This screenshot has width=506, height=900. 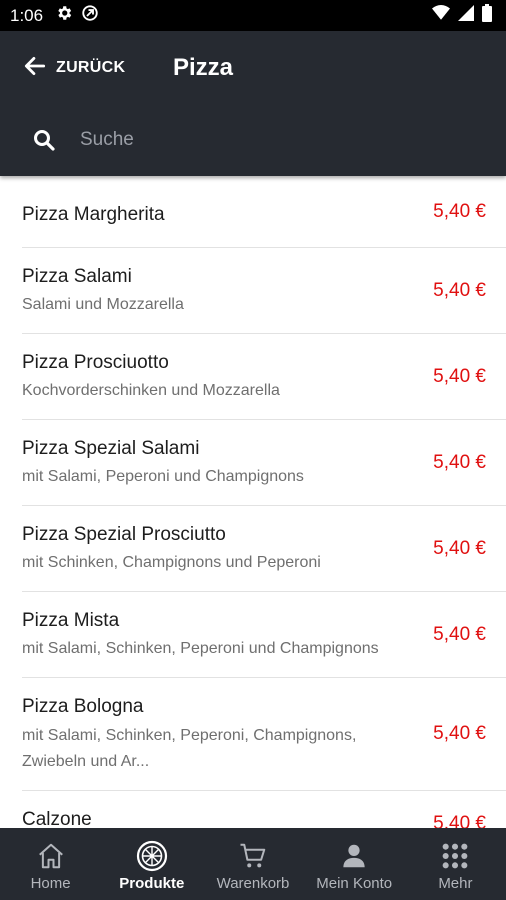 I want to click on nav-warenkorb: Warenkorb, so click(x=252, y=864).